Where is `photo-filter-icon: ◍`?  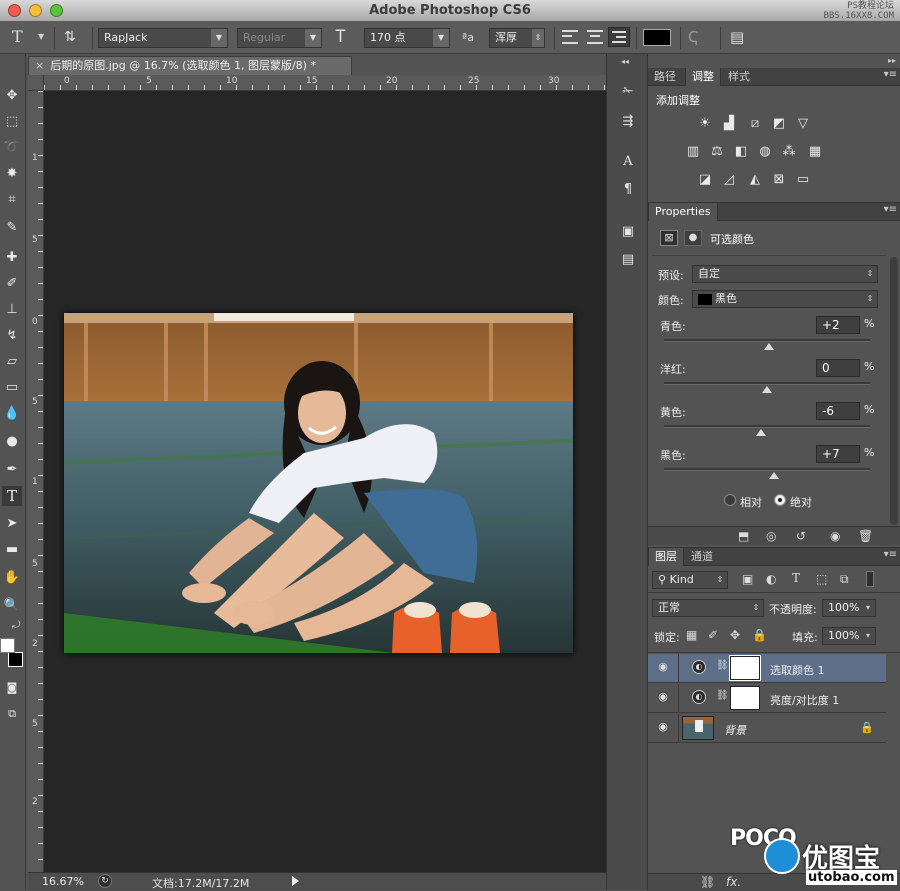
photo-filter-icon: ◍ is located at coordinates (765, 152).